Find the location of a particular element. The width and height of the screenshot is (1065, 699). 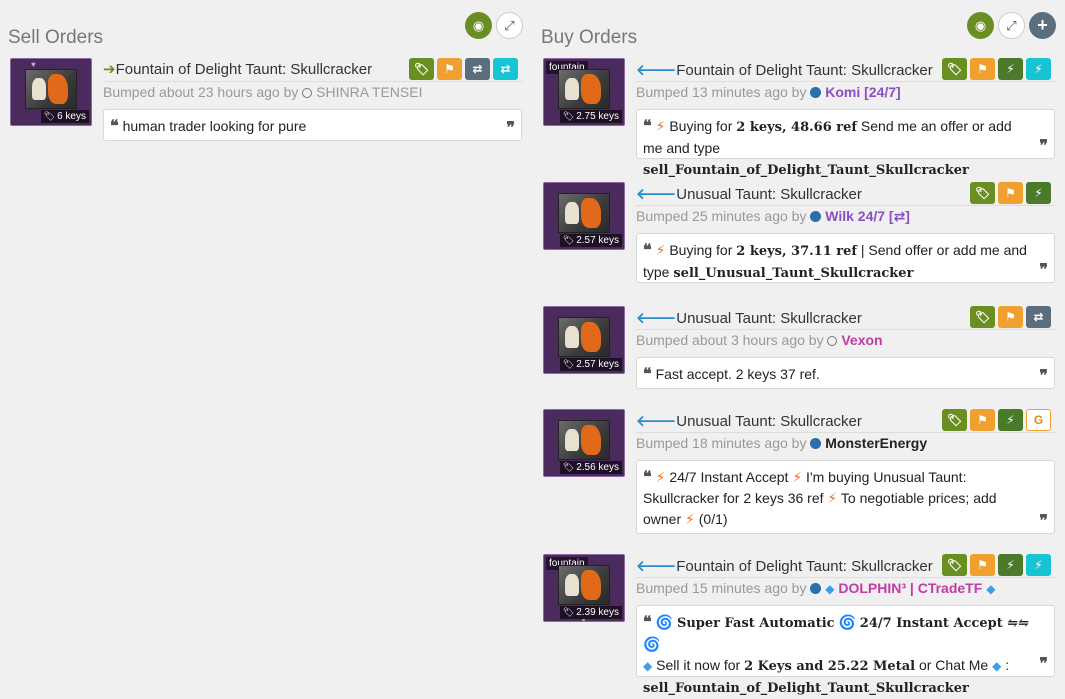

instant-trade-button: ⇄ is located at coordinates (505, 69).